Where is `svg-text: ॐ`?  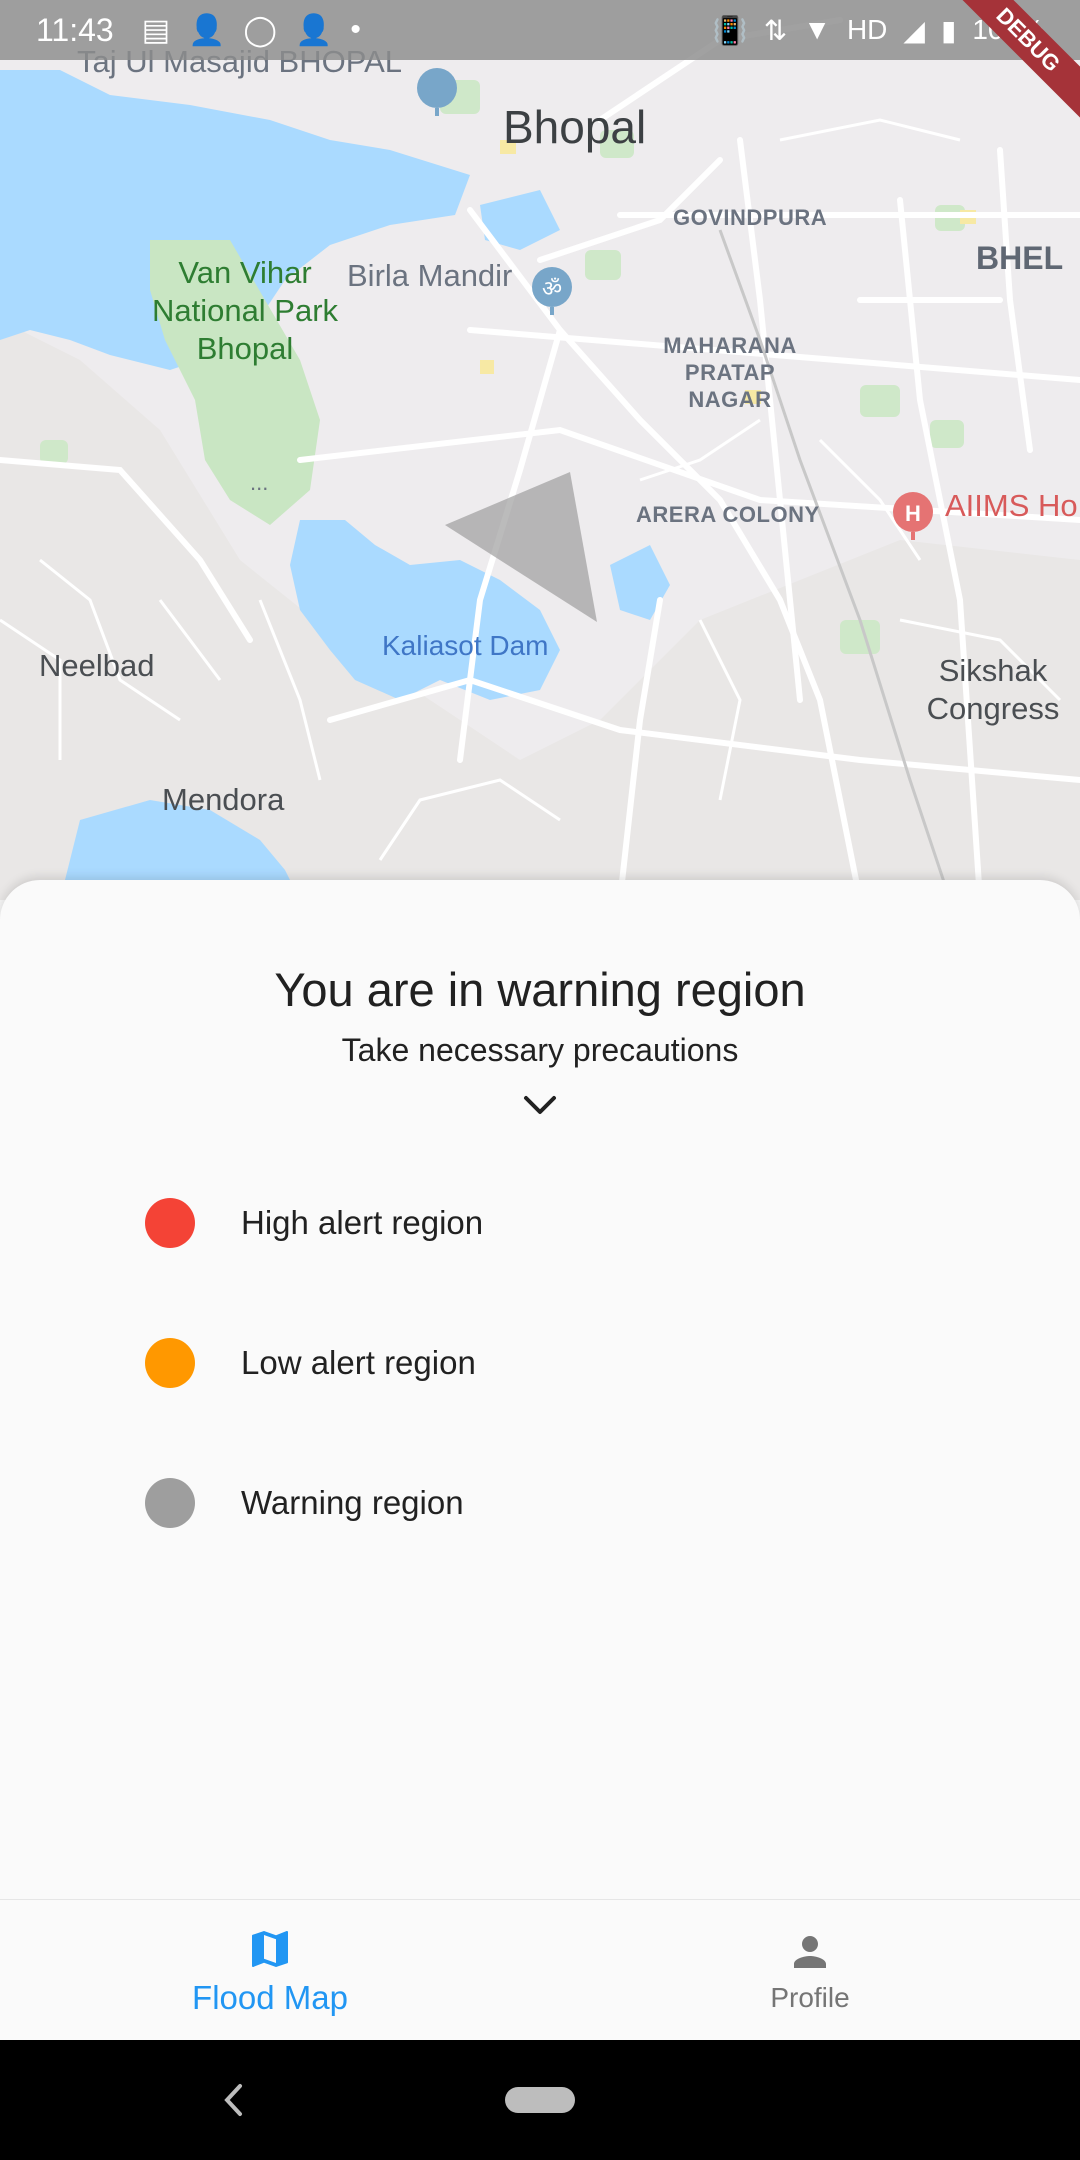 svg-text: ॐ is located at coordinates (552, 289).